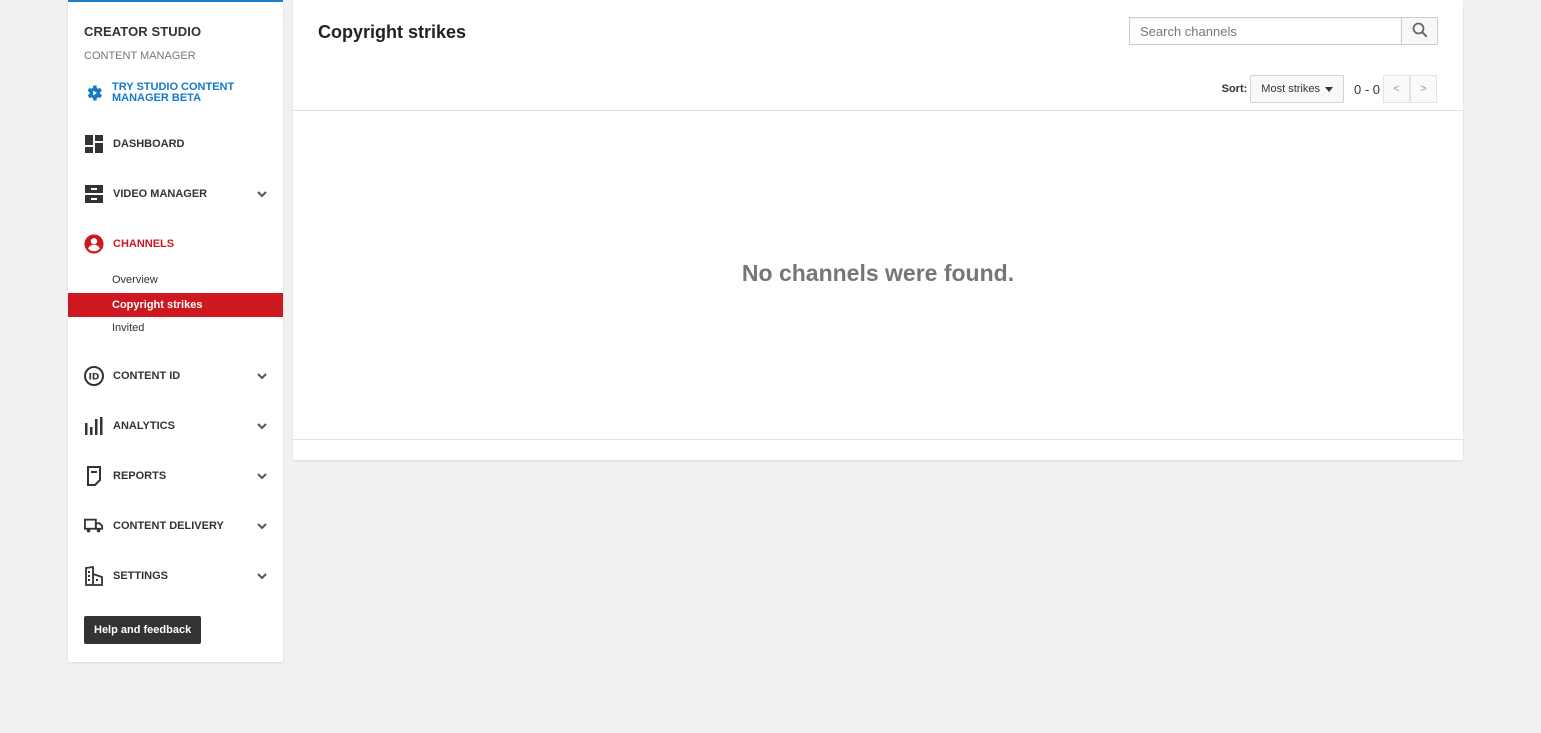 This screenshot has height=733, width=1541. What do you see at coordinates (1265, 31) in the screenshot?
I see `search-input` at bounding box center [1265, 31].